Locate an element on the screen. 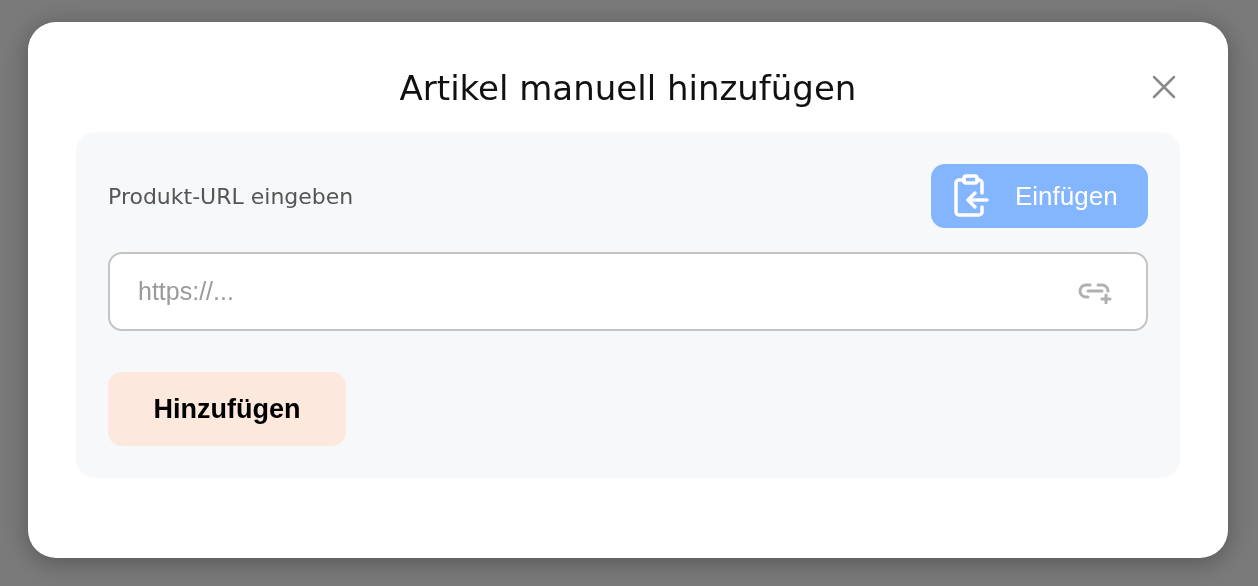 The image size is (1258, 586). clipboard-icon is located at coordinates (971, 196).